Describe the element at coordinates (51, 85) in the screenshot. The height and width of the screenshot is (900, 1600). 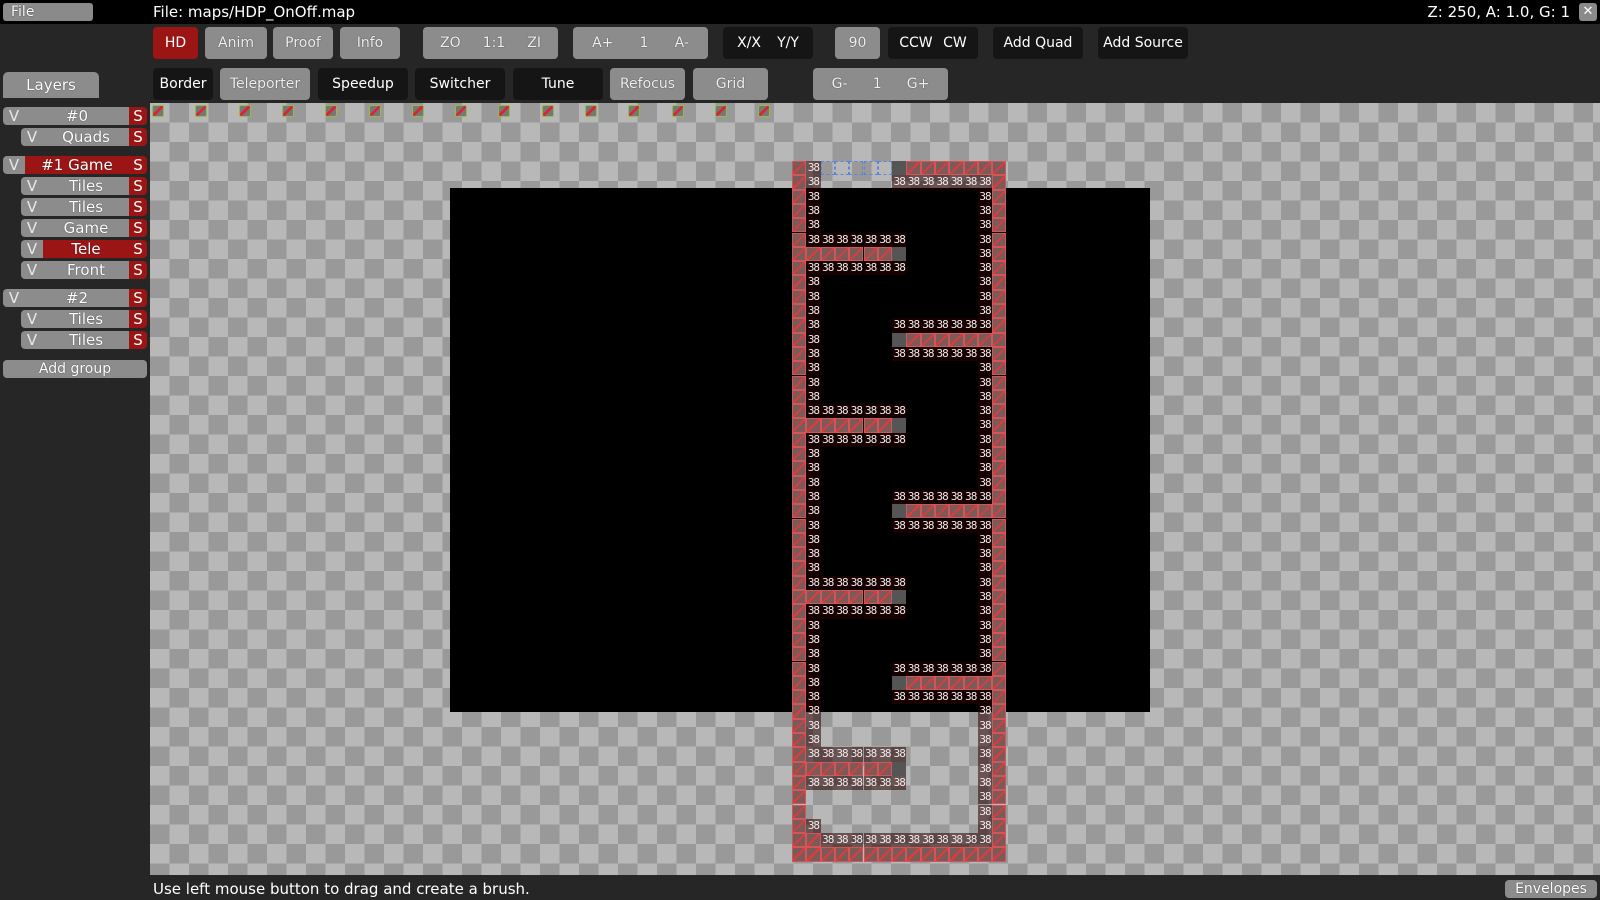
I see `layers-tab: Layers` at that location.